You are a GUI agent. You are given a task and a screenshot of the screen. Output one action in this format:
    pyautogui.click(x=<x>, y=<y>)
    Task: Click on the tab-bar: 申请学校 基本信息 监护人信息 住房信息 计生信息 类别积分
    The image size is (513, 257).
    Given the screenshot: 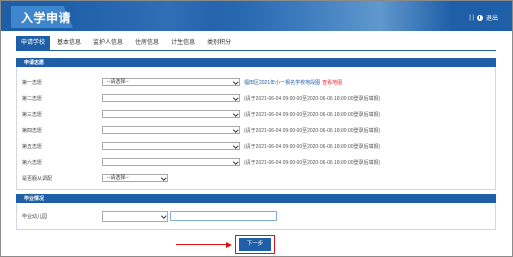 What is the action you would take?
    pyautogui.click(x=127, y=43)
    